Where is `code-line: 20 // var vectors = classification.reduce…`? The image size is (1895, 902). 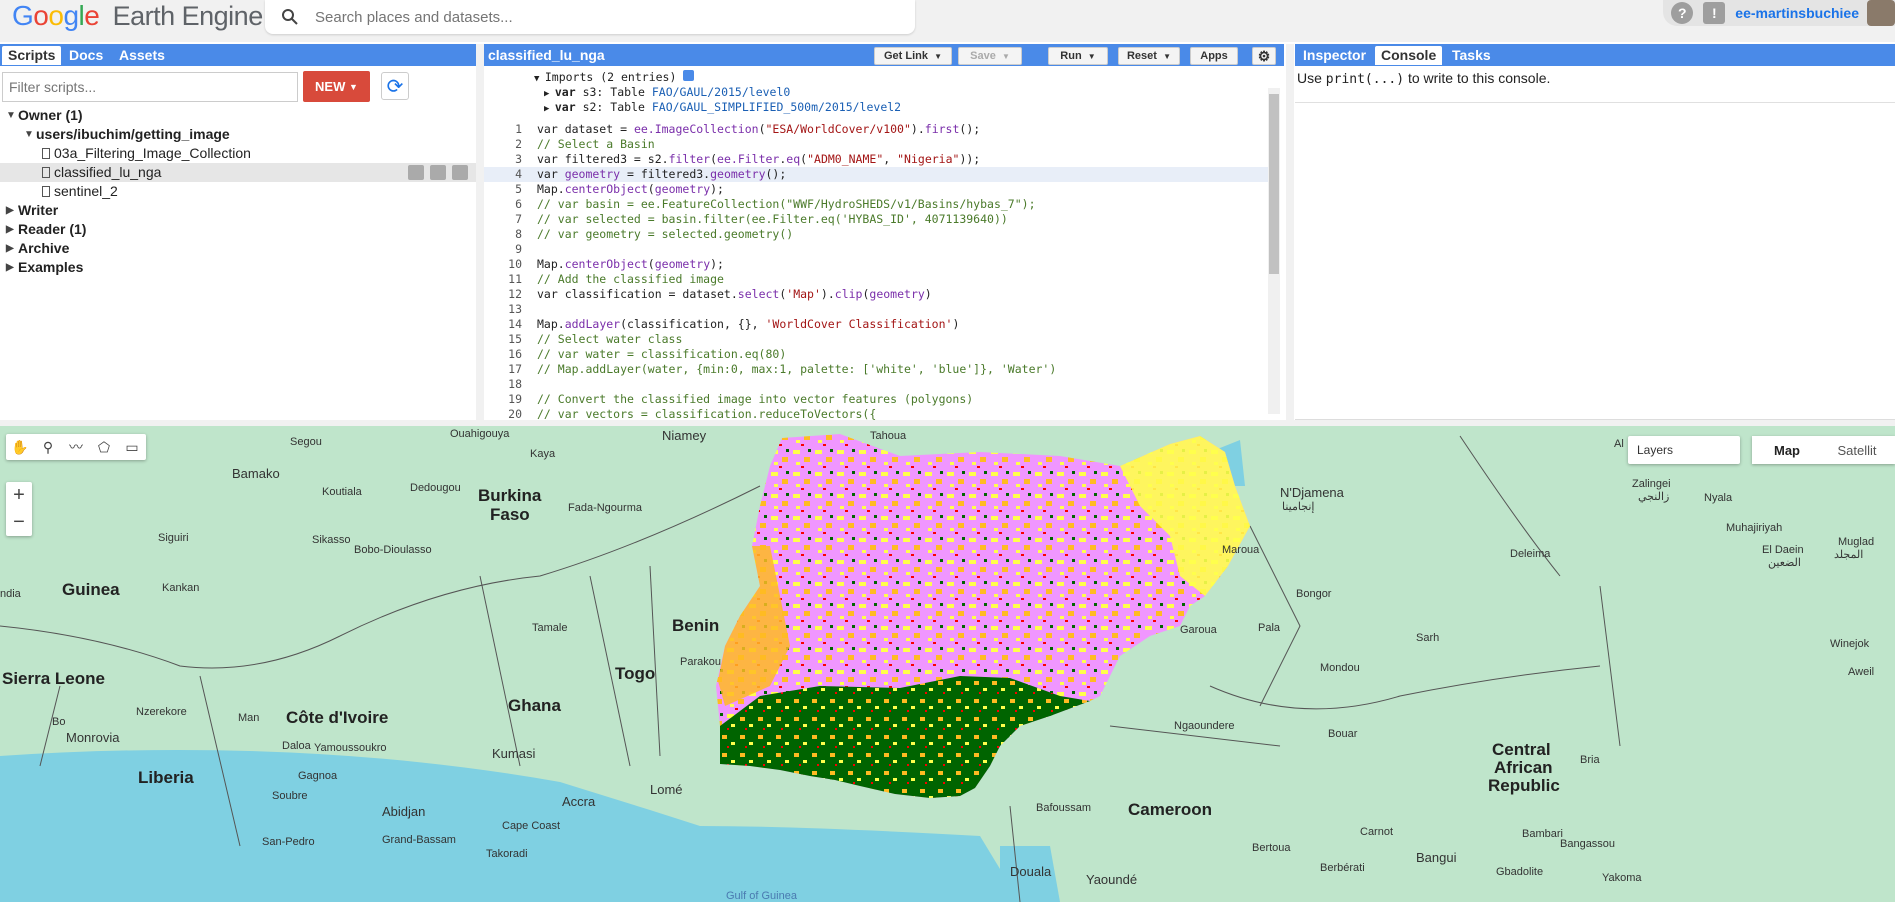
code-line: 20 // var vectors = classification.reduce… is located at coordinates (876, 413).